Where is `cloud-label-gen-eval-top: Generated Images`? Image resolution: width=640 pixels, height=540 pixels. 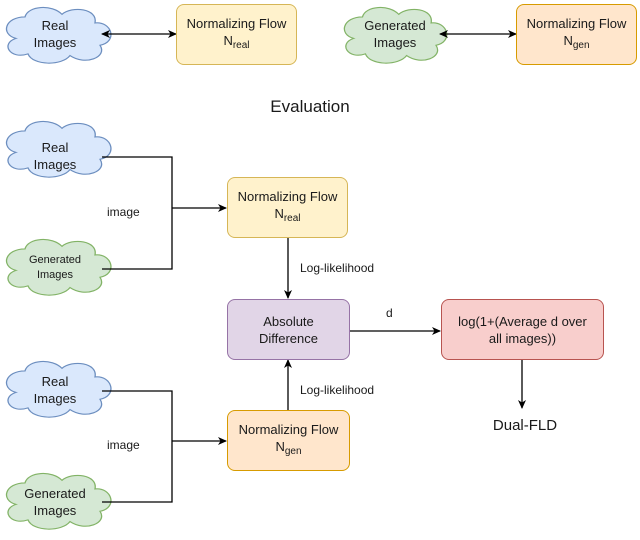 cloud-label-gen-eval-top: Generated Images is located at coordinates (55, 267).